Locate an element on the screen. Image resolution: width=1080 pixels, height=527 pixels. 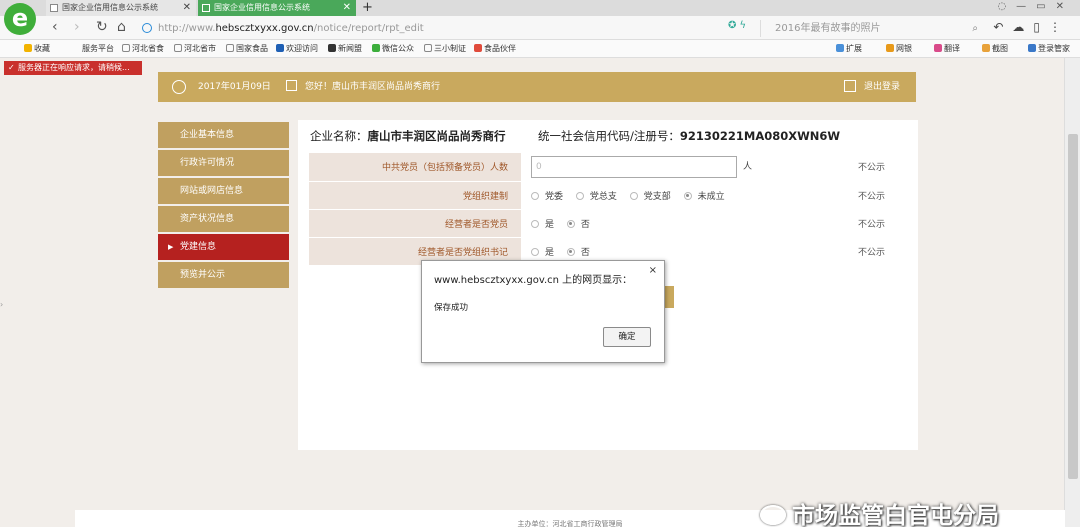
sidebar-item-license: 行政许可情况 is located at coordinates (223, 163).